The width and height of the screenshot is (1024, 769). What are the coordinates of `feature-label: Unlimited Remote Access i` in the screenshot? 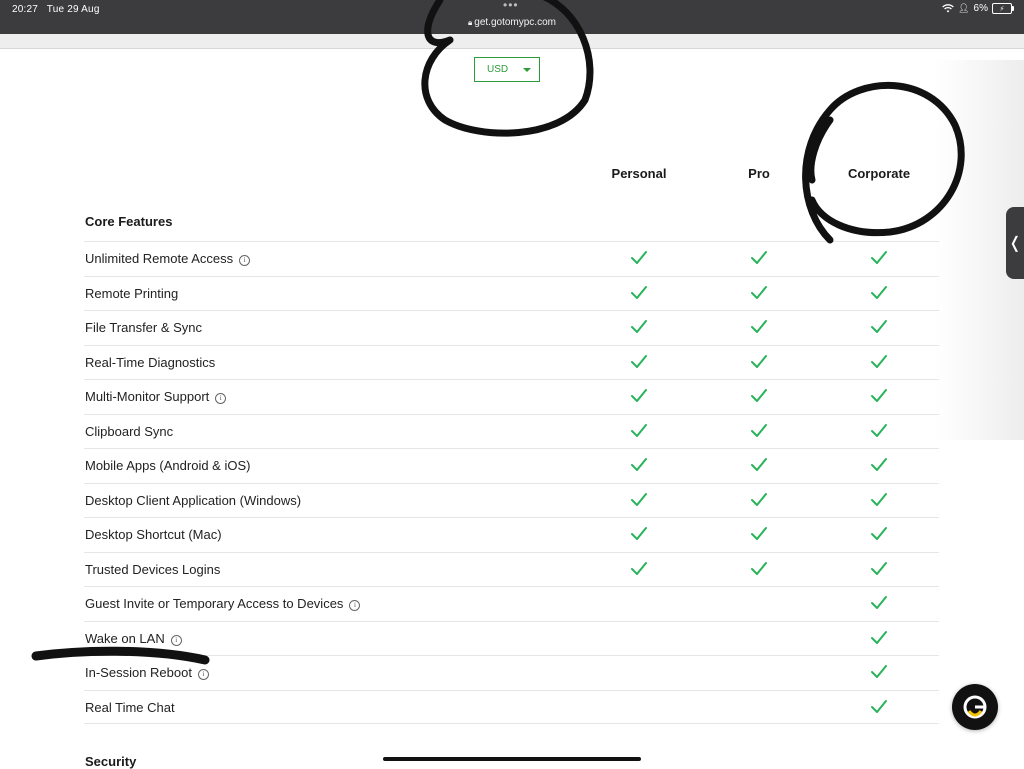 It's located at (168, 258).